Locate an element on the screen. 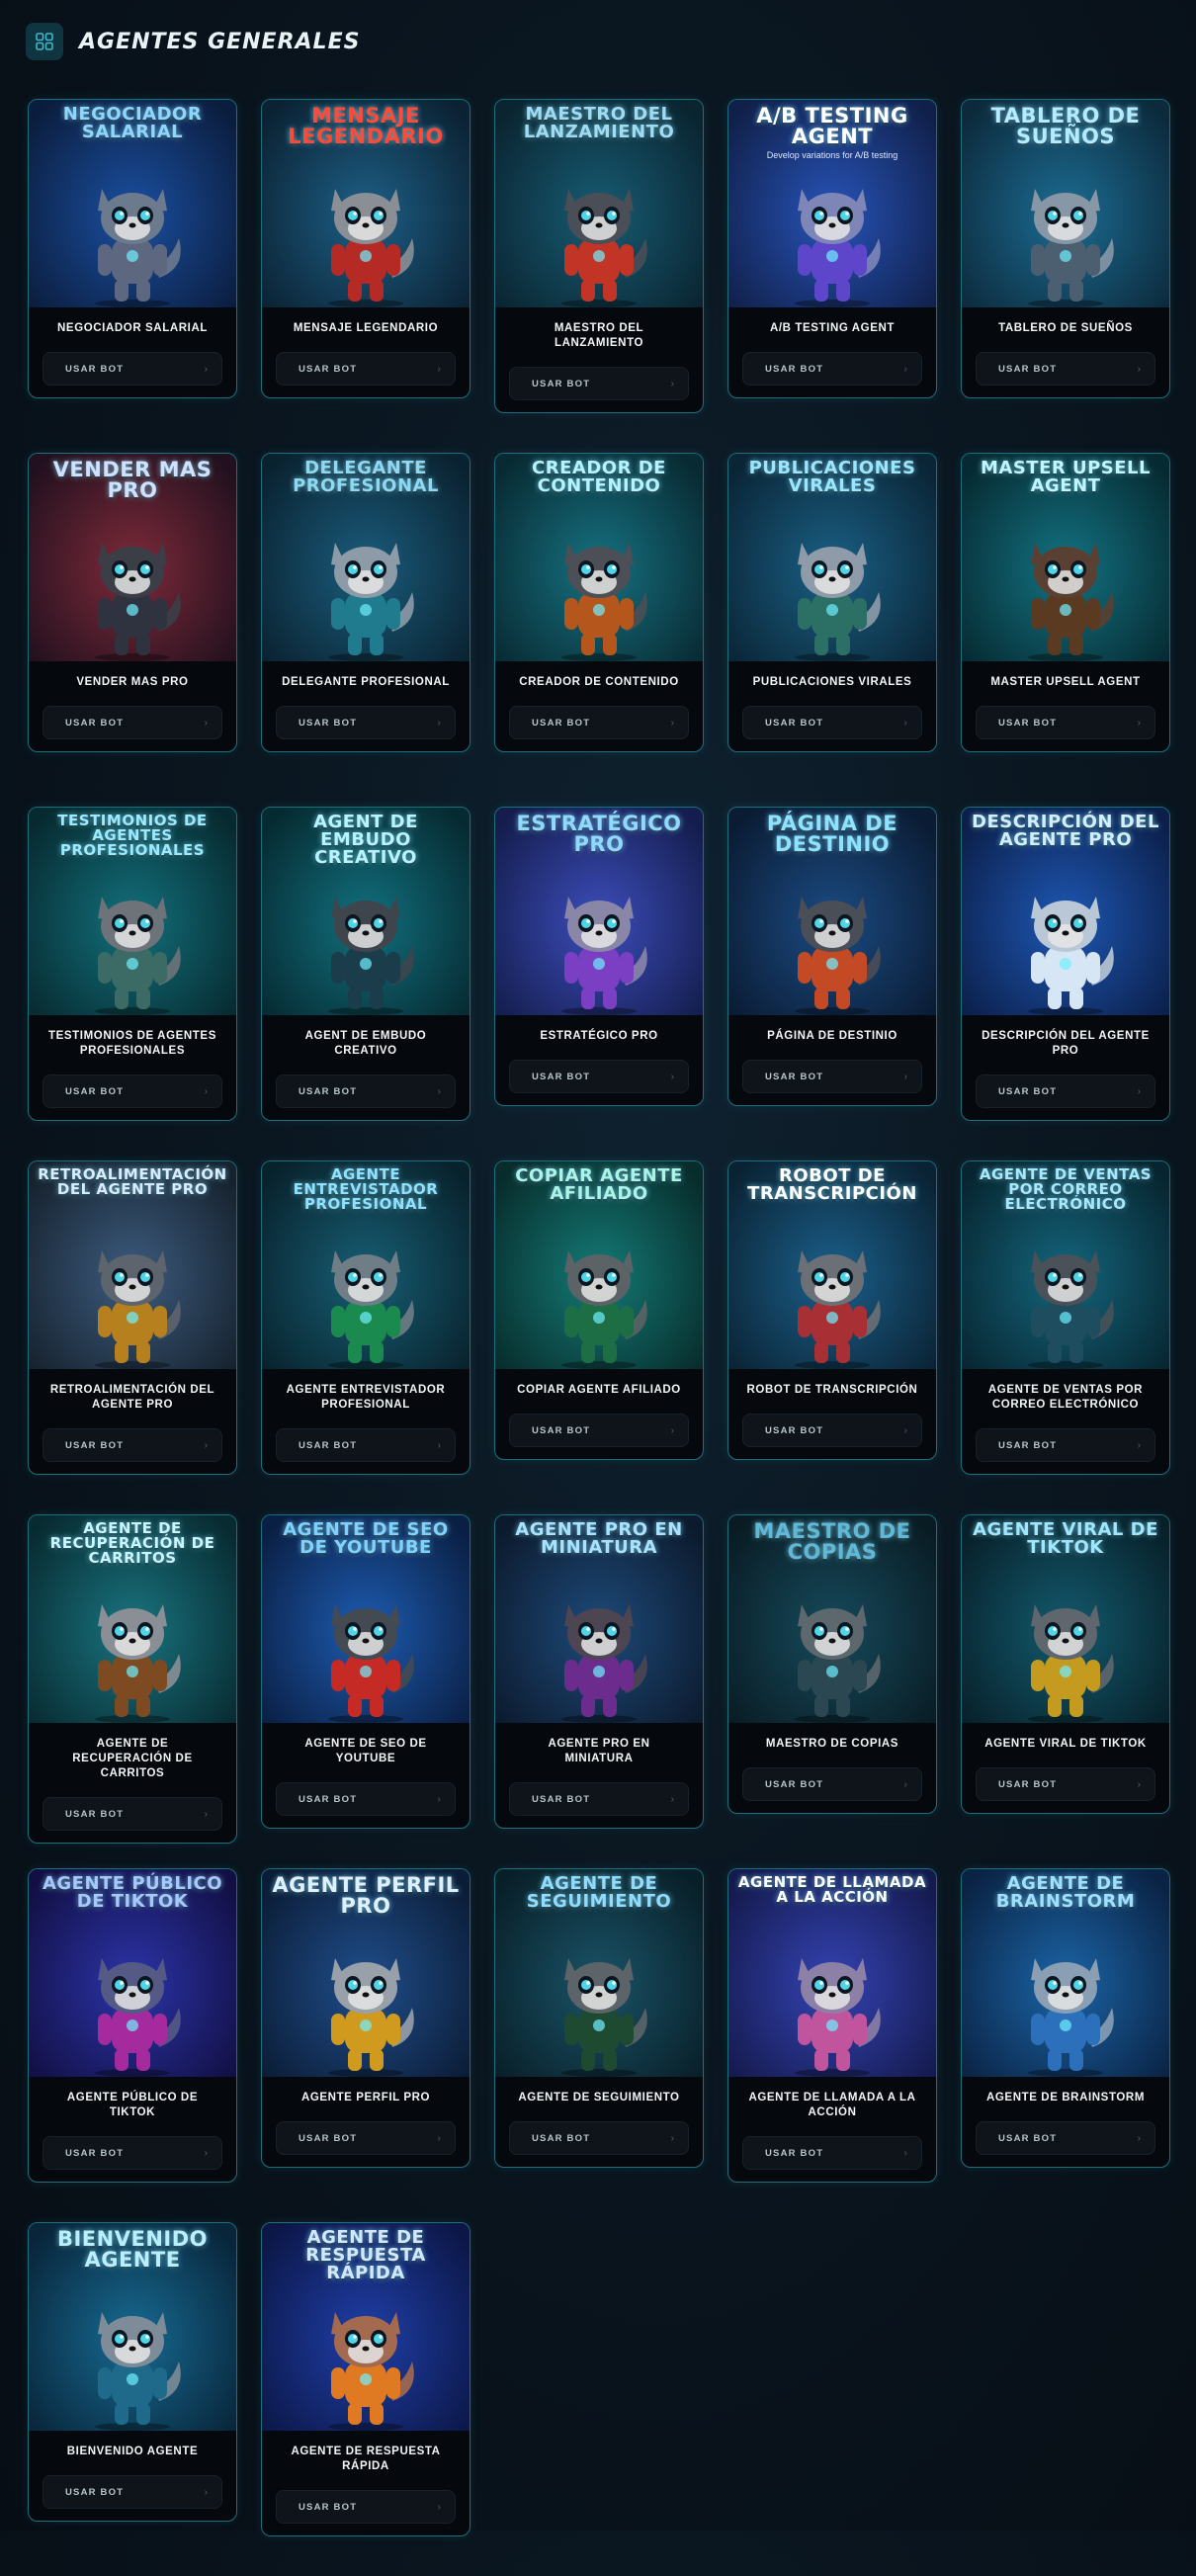 The width and height of the screenshot is (1196, 2576). card-body: DELEGANTE PROFESIONAL USAR BOT › is located at coordinates (366, 706).